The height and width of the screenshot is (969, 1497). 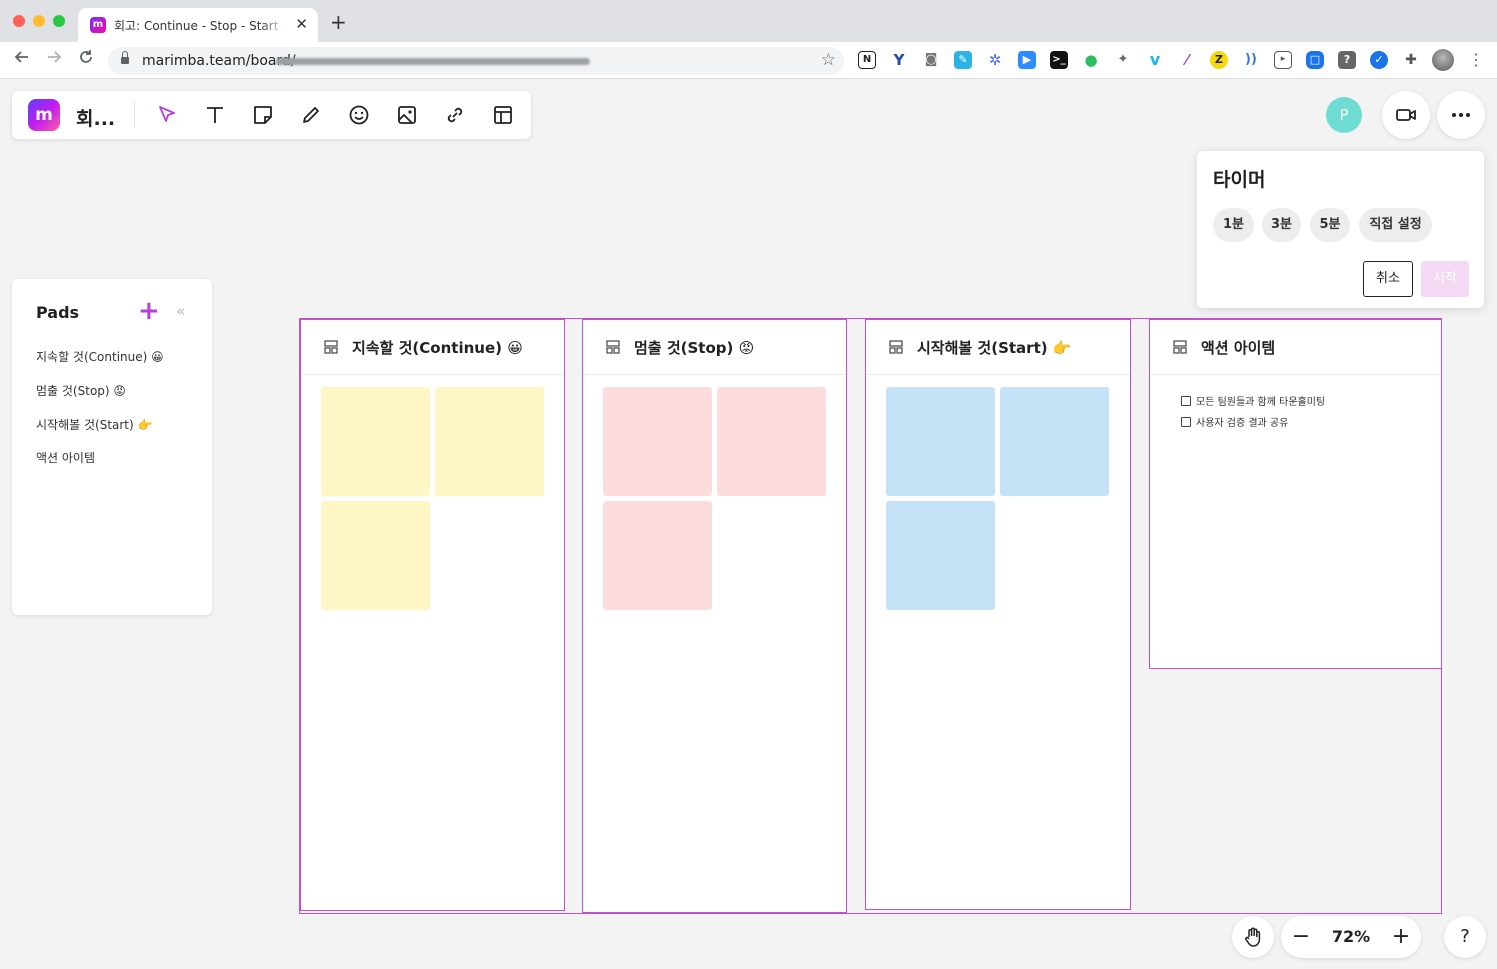 What do you see at coordinates (1155, 60) in the screenshot?
I see `vimeo-extension-icon: v` at bounding box center [1155, 60].